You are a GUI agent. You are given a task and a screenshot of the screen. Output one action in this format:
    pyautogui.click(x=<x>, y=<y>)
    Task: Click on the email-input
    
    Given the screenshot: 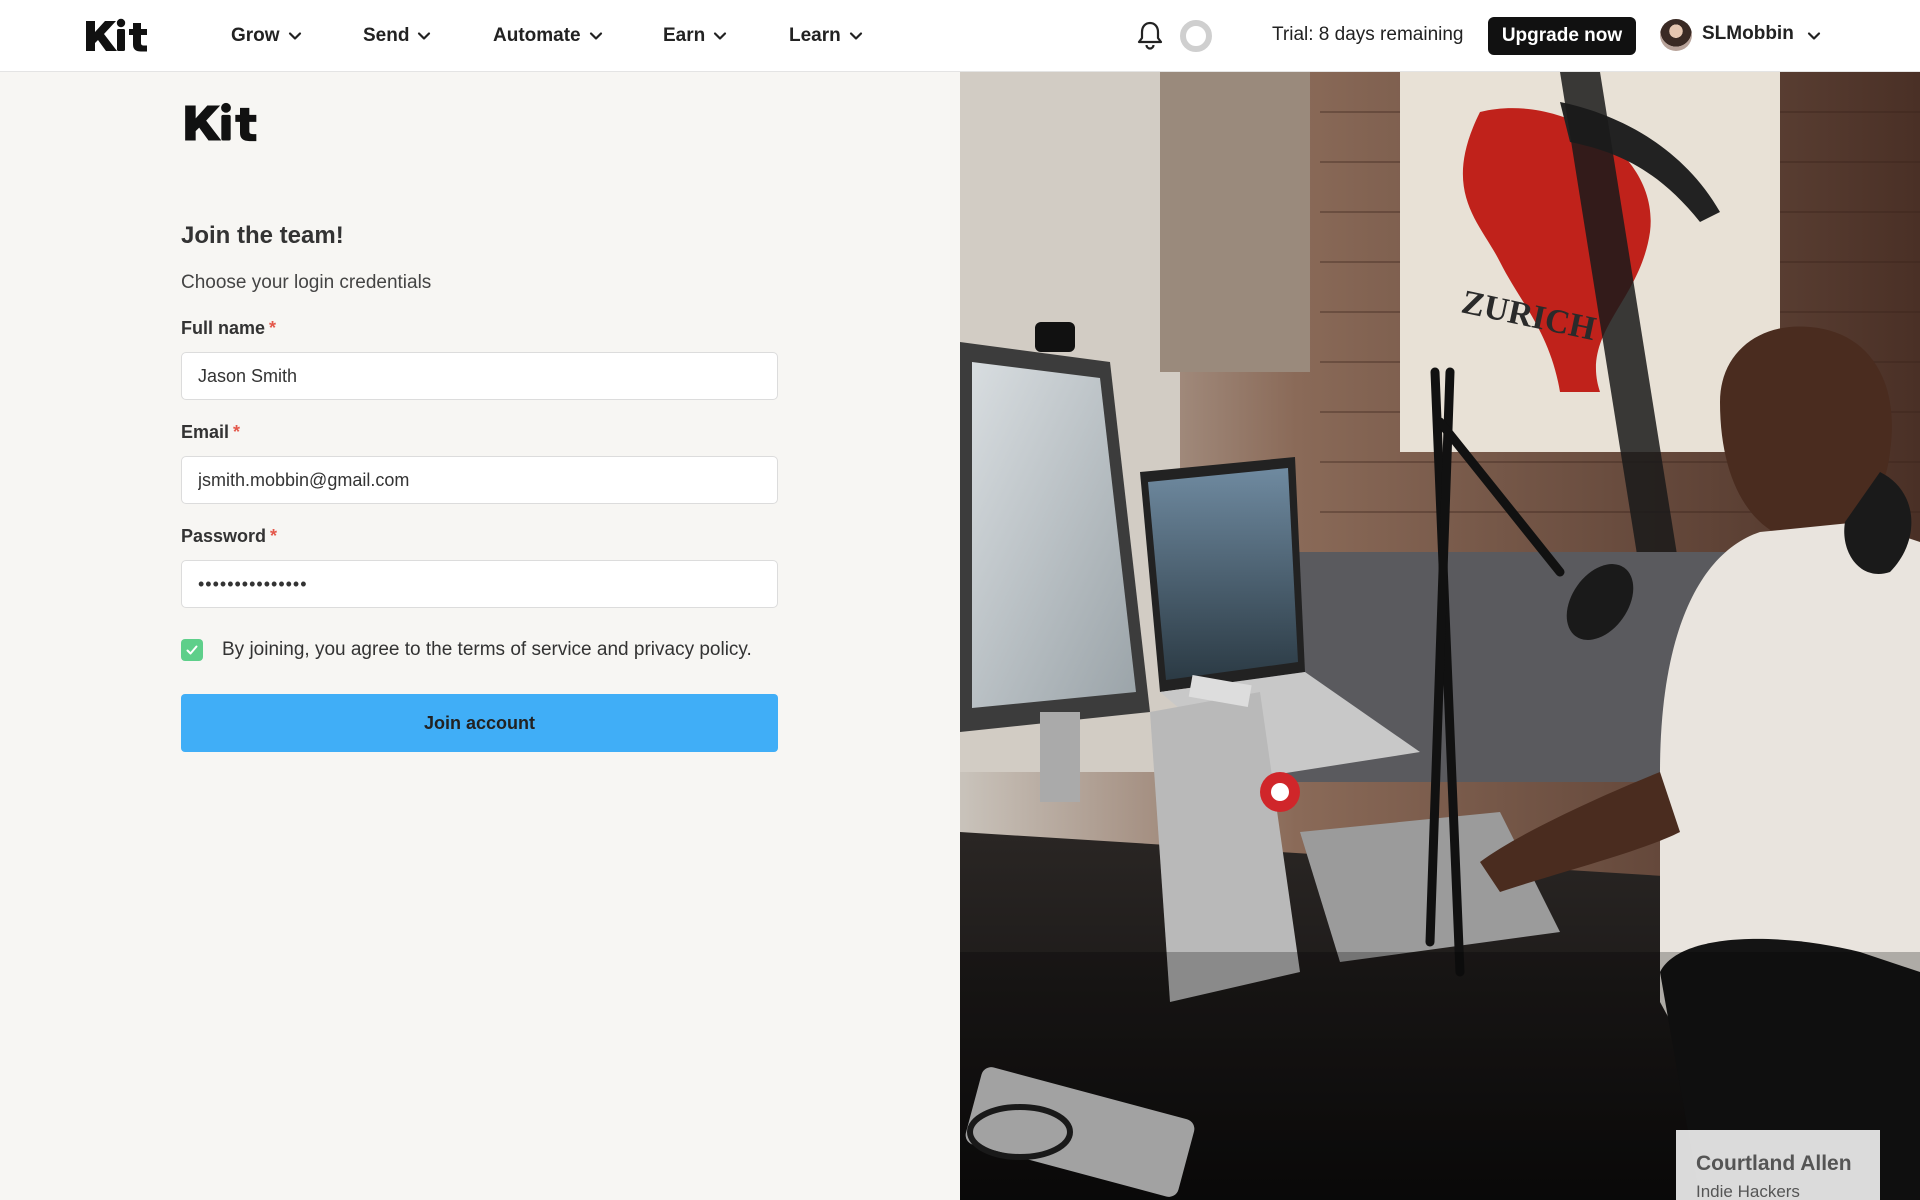 What is the action you would take?
    pyautogui.click(x=479, y=480)
    